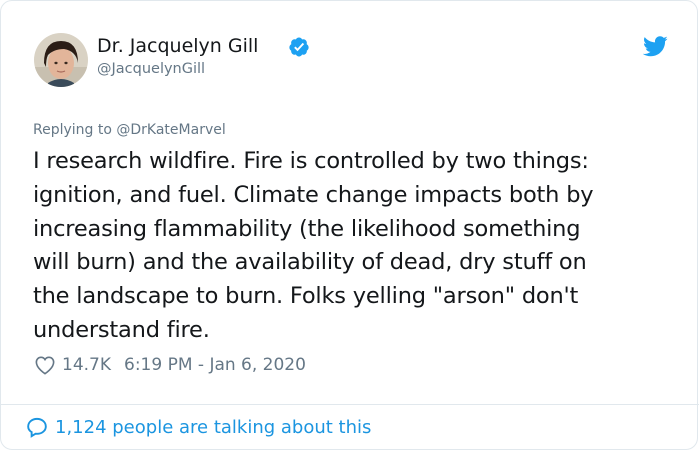 Image resolution: width=700 pixels, height=452 pixels. I want to click on avatar, so click(61, 60).